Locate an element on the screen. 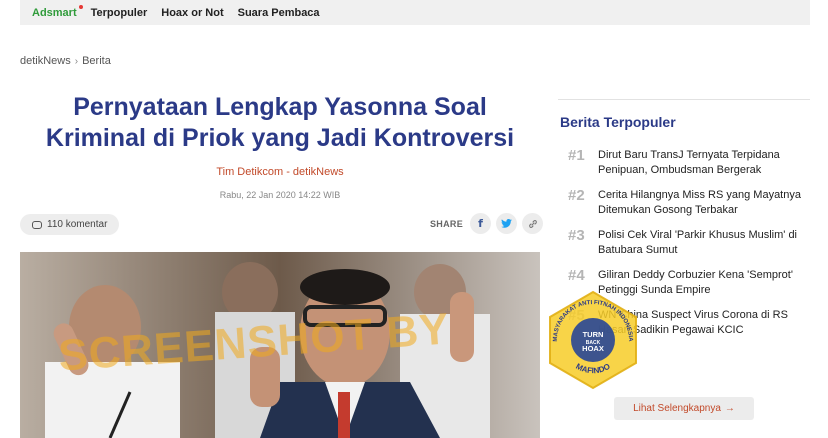 The height and width of the screenshot is (438, 828). link-icon is located at coordinates (532, 223).